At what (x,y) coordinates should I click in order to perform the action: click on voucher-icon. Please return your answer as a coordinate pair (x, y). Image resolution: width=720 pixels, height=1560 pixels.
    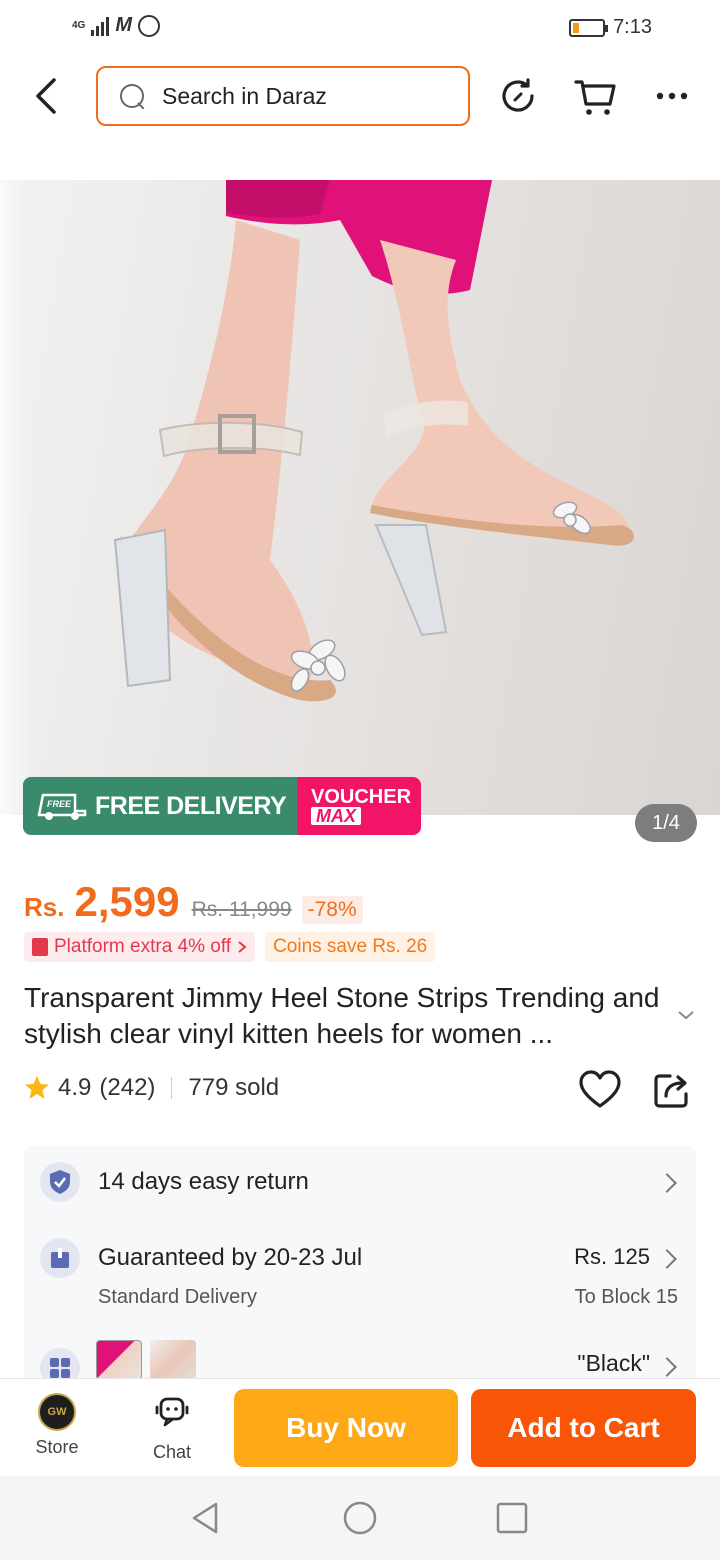
    Looking at the image, I should click on (40, 947).